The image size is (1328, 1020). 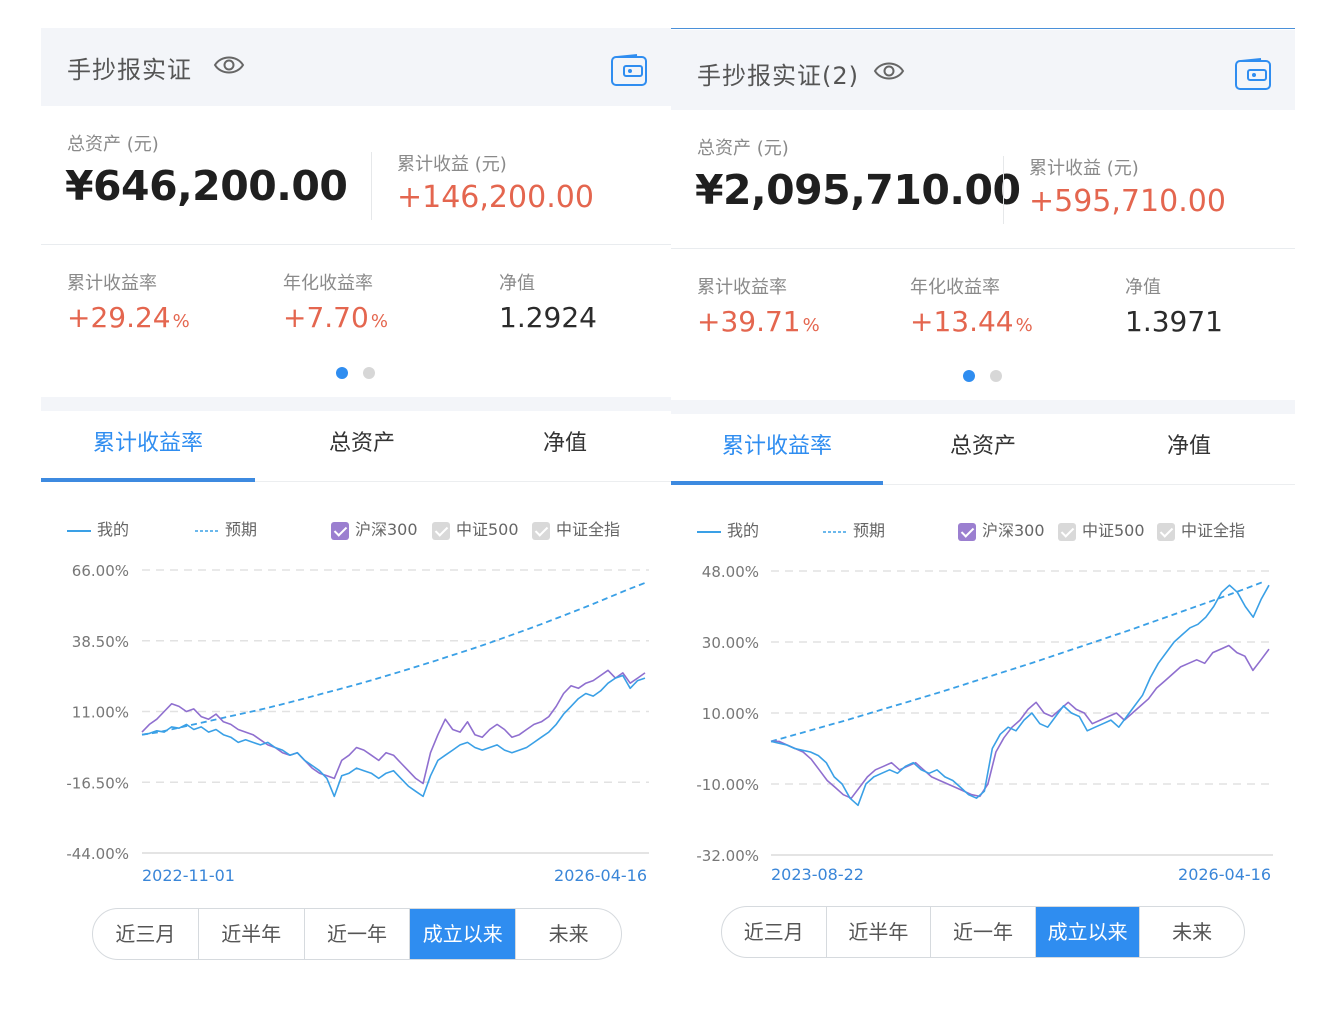 What do you see at coordinates (730, 643) in the screenshot?
I see `y-tick-label: 30.00%` at bounding box center [730, 643].